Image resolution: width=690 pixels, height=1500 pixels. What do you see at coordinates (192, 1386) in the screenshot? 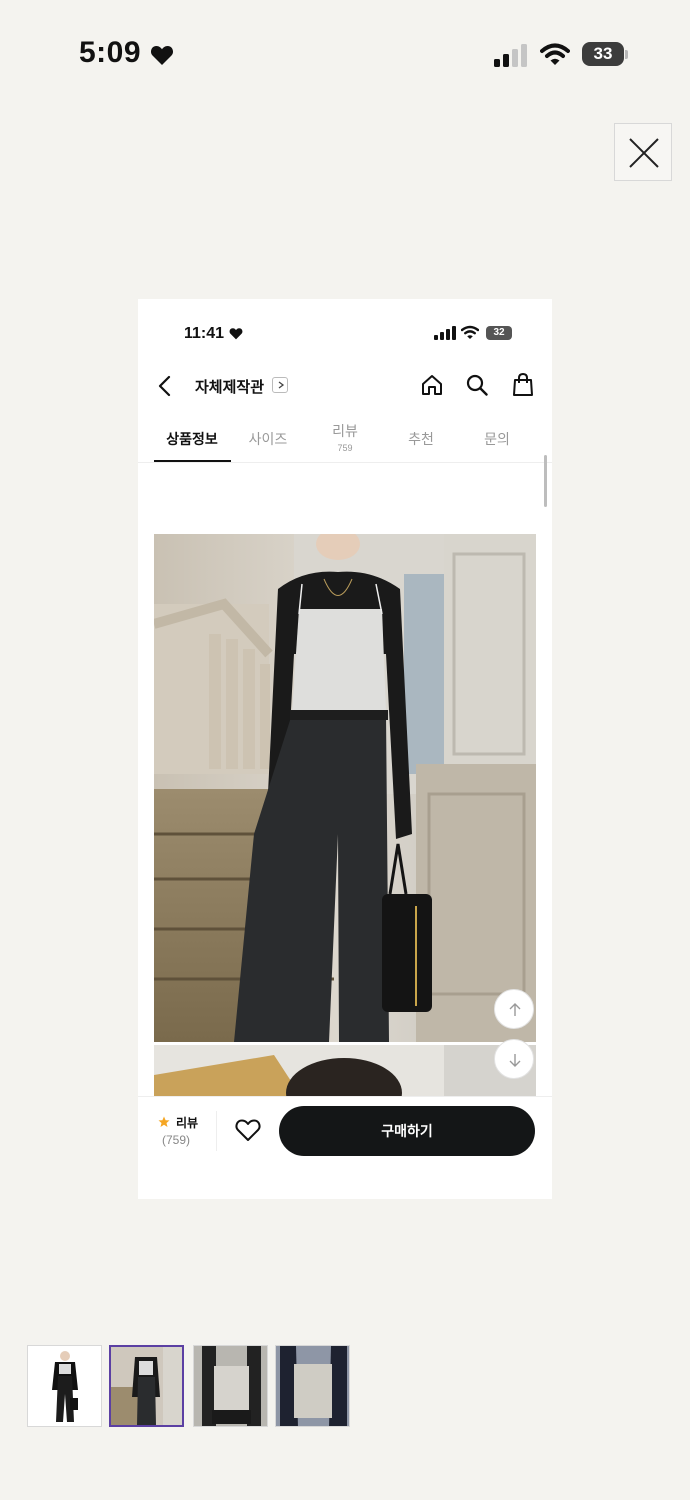
I see `thumbnail-strip` at bounding box center [192, 1386].